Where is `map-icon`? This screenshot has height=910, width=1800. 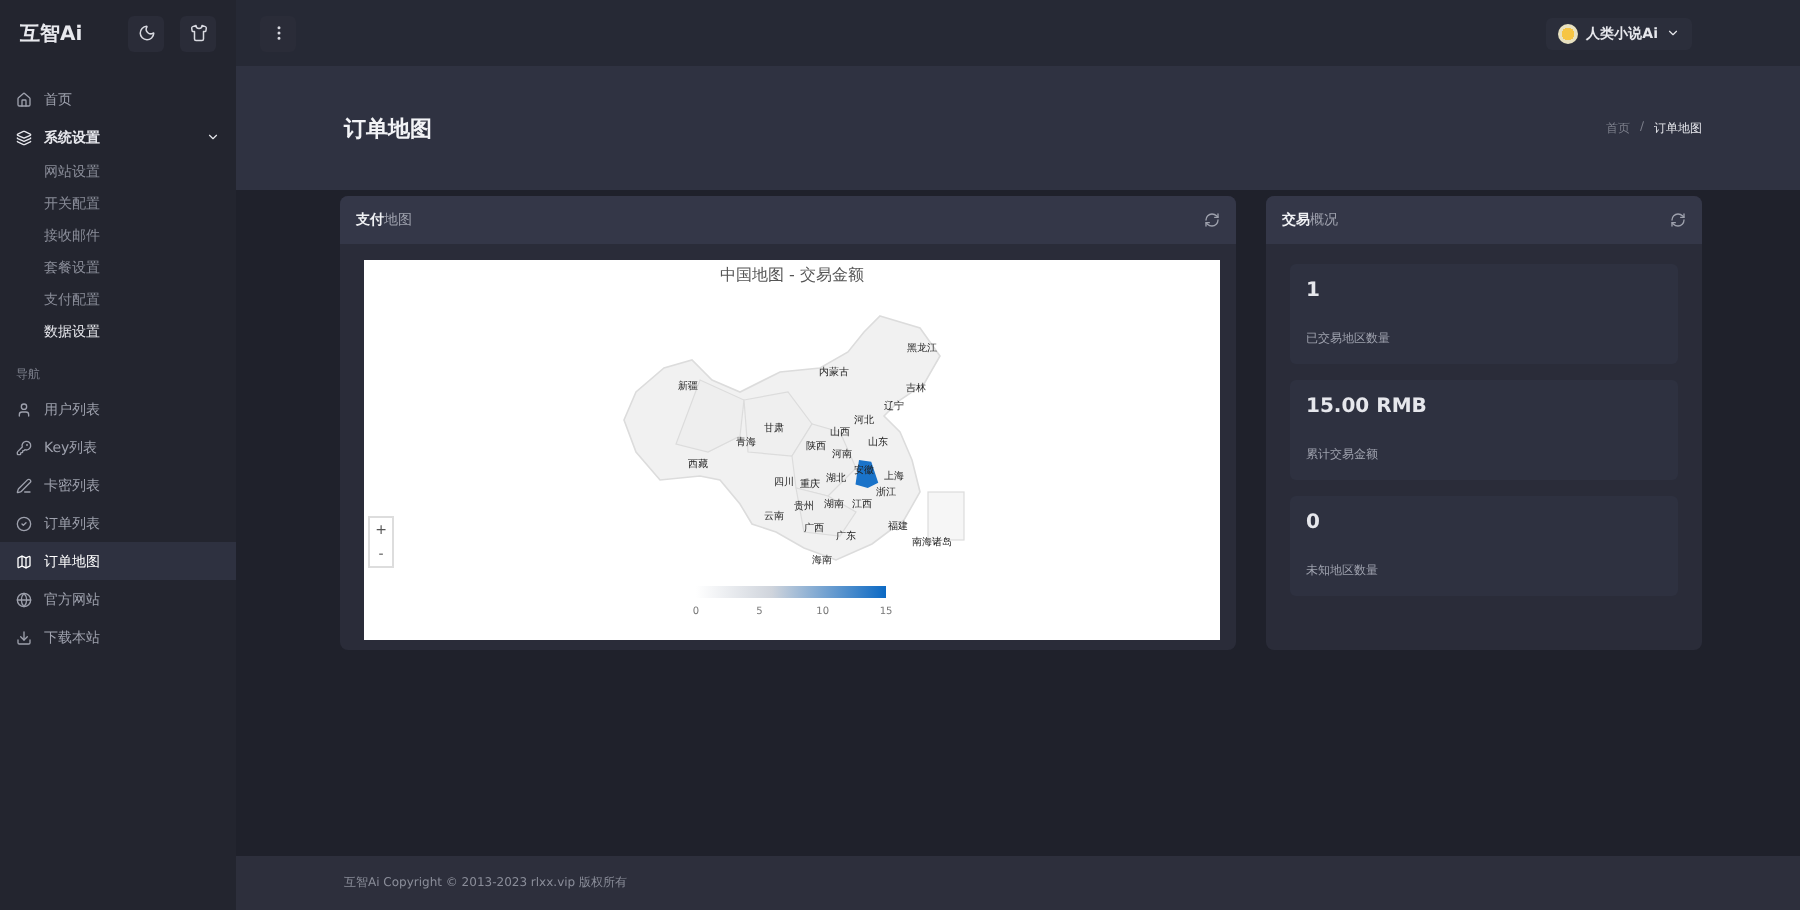
map-icon is located at coordinates (24, 561).